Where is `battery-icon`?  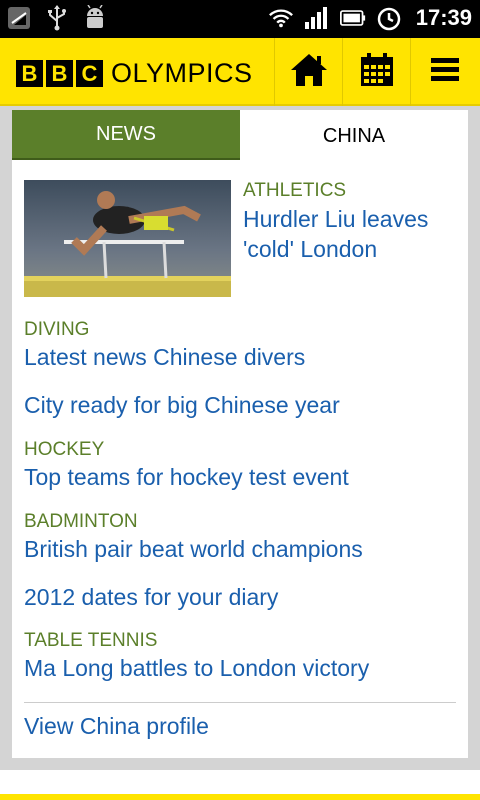
battery-icon is located at coordinates (352, 18).